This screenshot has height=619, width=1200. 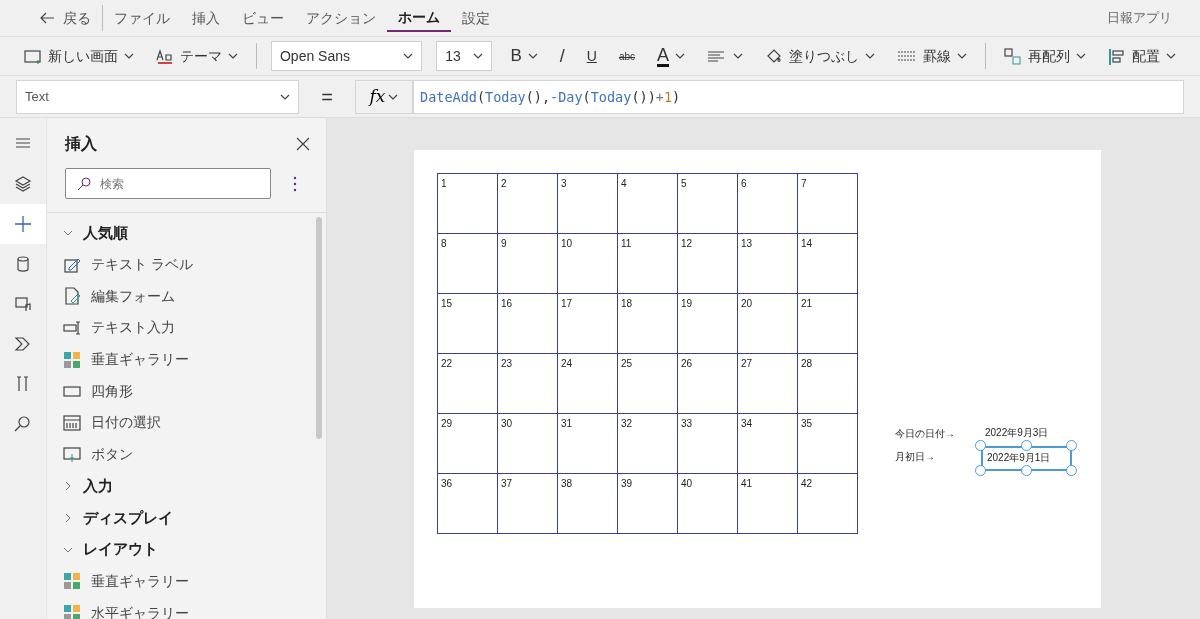 I want to click on panel-title: 挿入, so click(x=81, y=144).